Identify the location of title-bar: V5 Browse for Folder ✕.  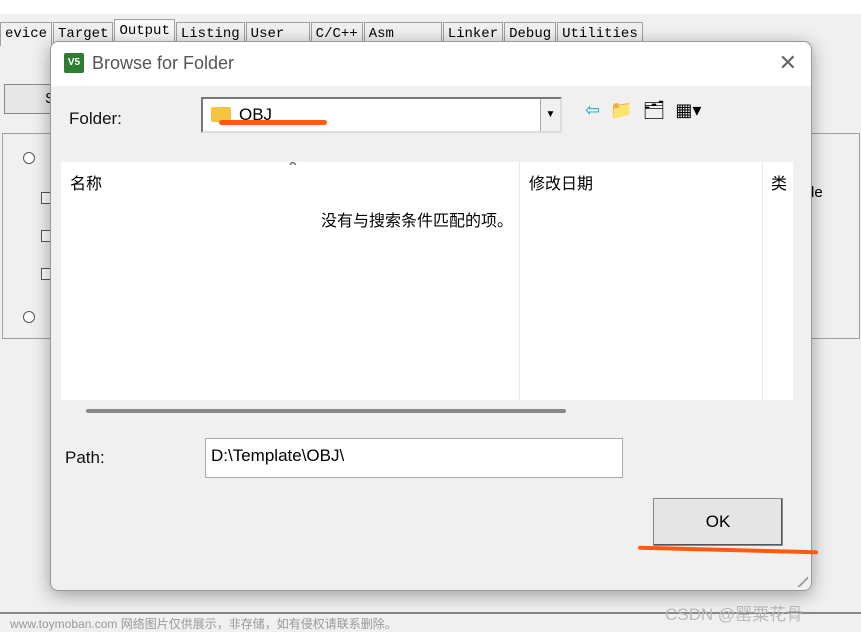
(431, 64).